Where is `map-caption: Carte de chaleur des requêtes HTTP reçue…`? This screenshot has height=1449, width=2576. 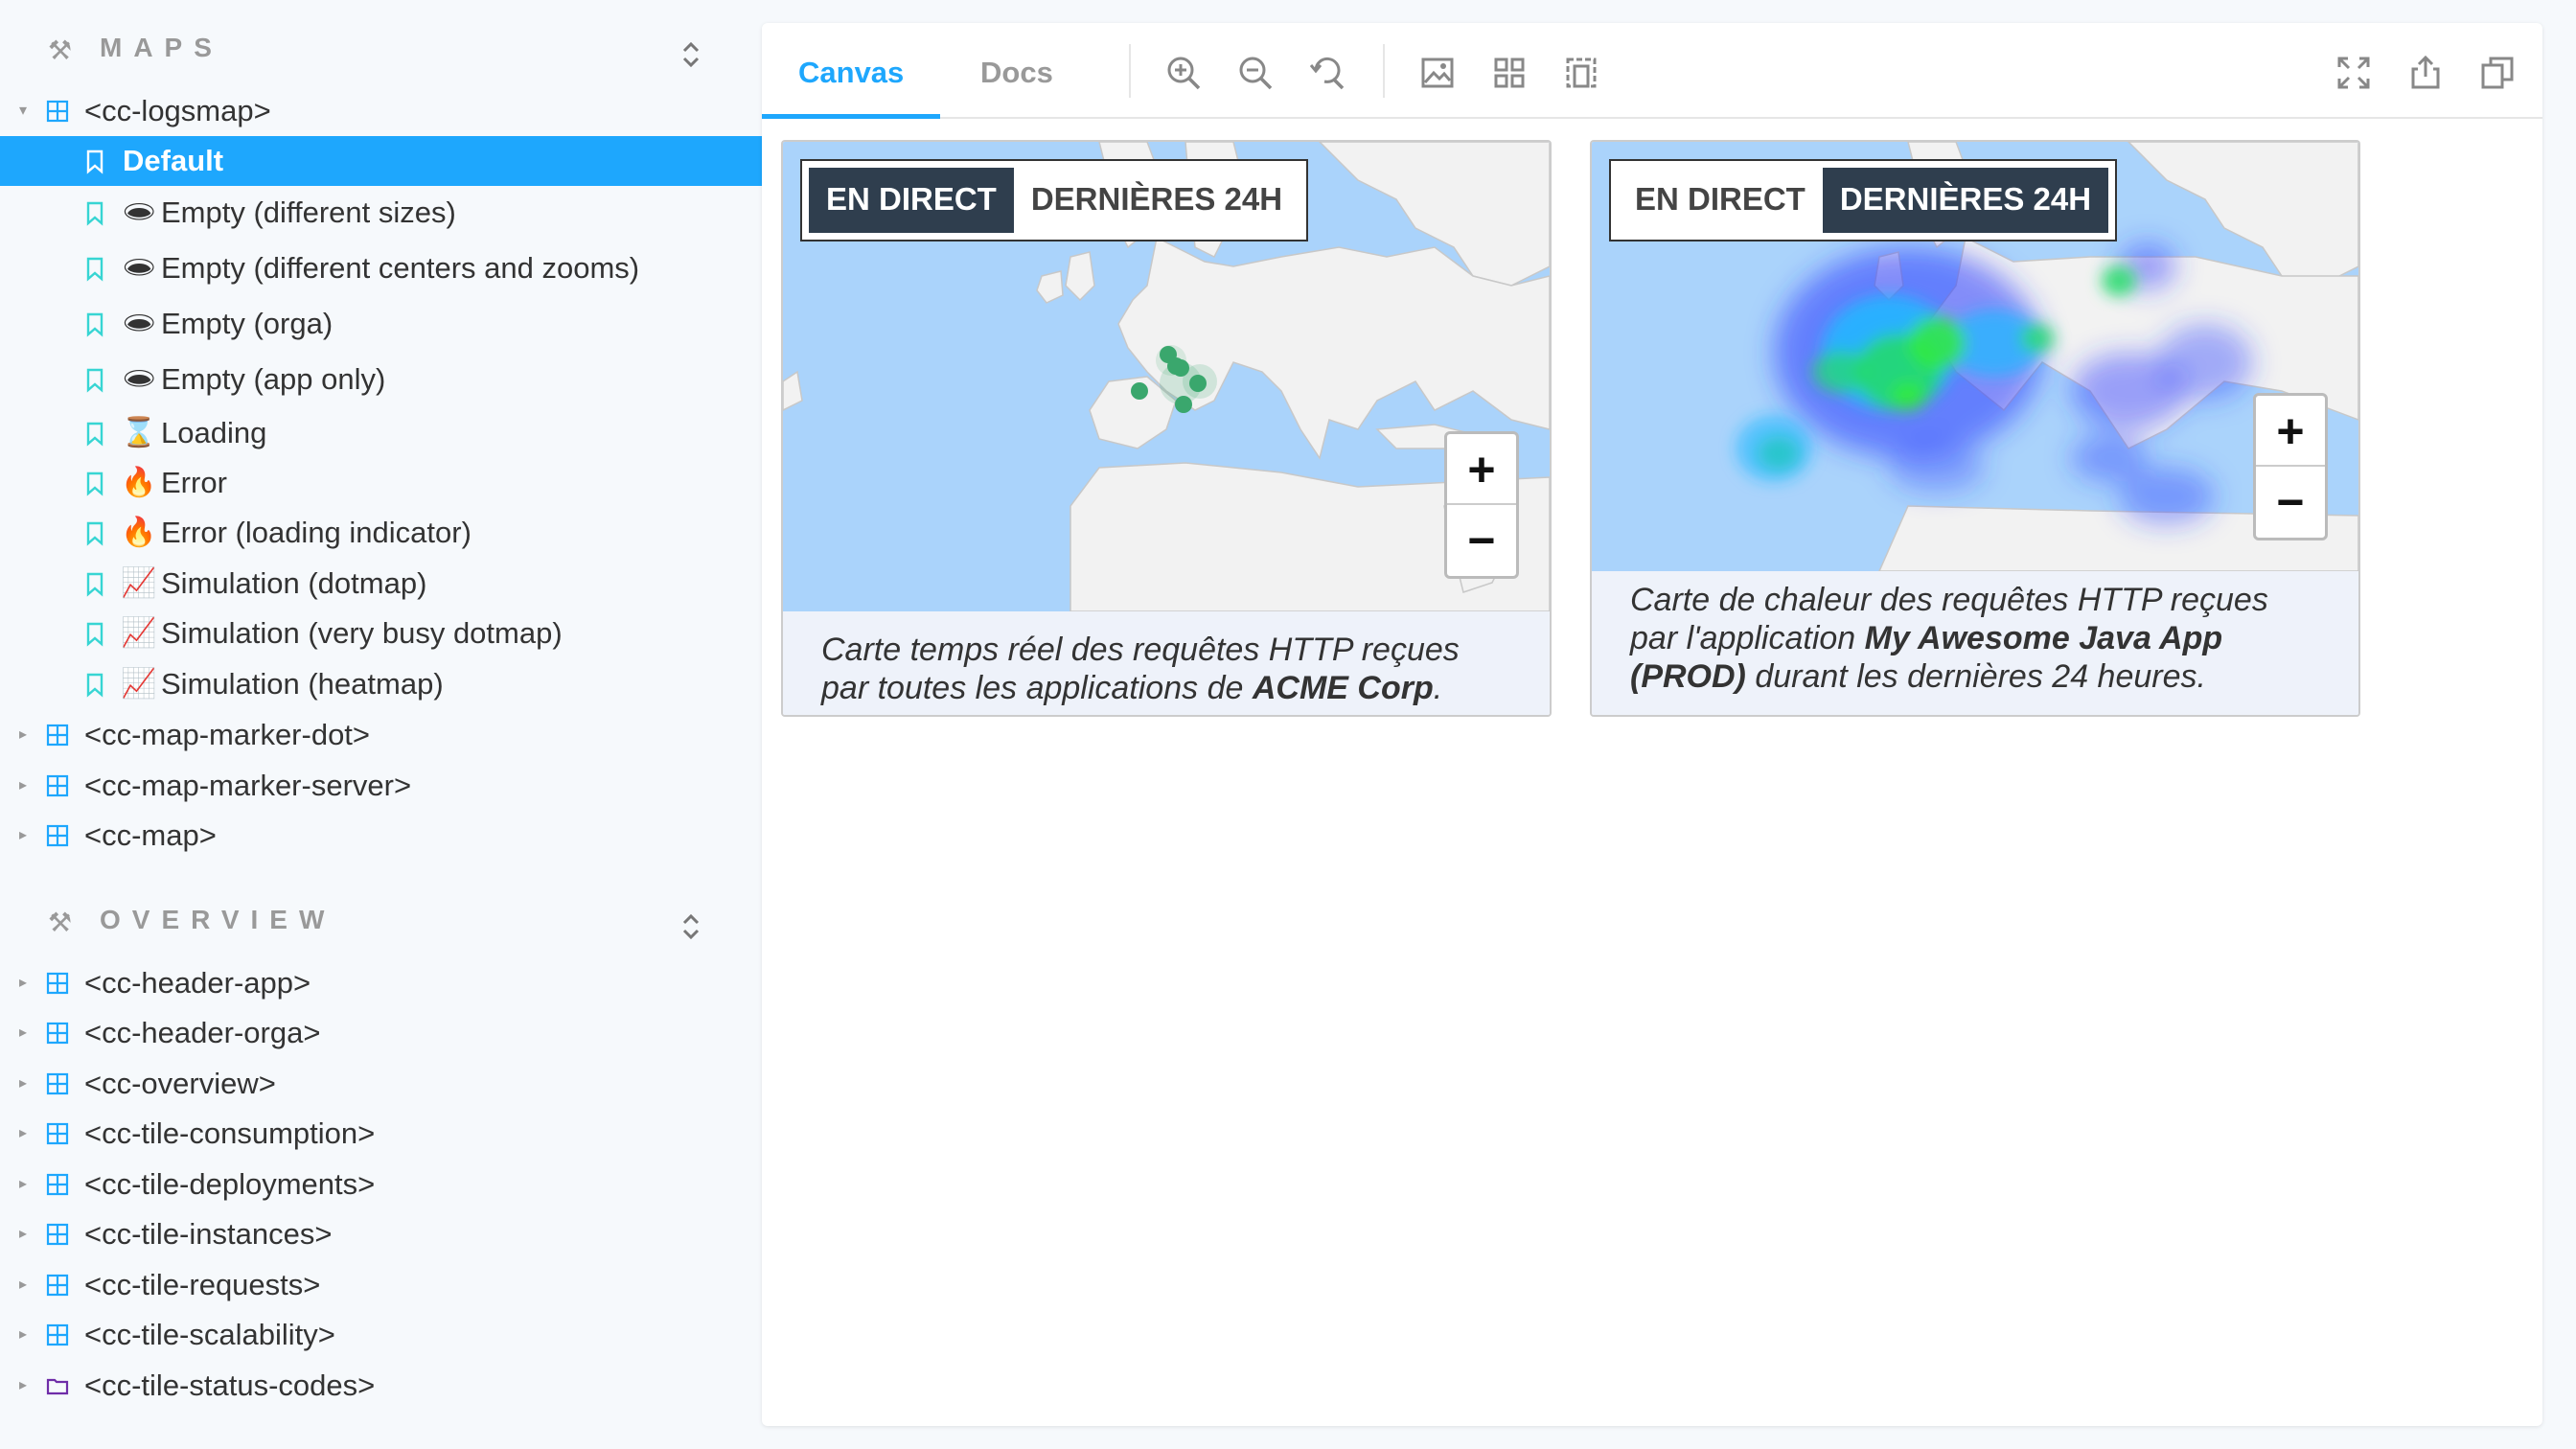 map-caption: Carte de chaleur des requêtes HTTP reçue… is located at coordinates (1975, 643).